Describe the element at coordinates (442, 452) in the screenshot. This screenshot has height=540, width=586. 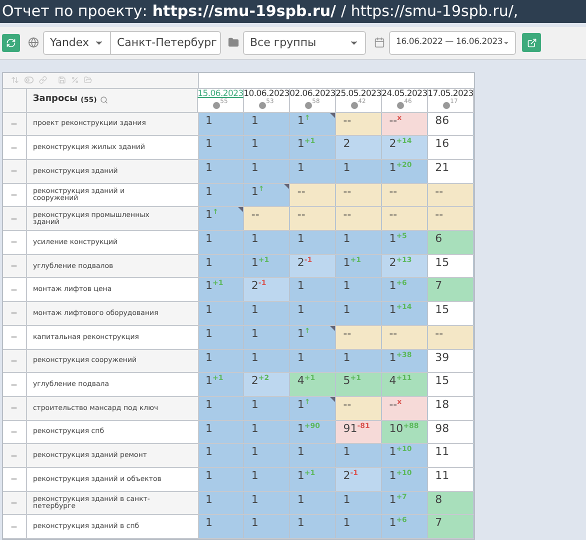
I see `position-value: 11` at that location.